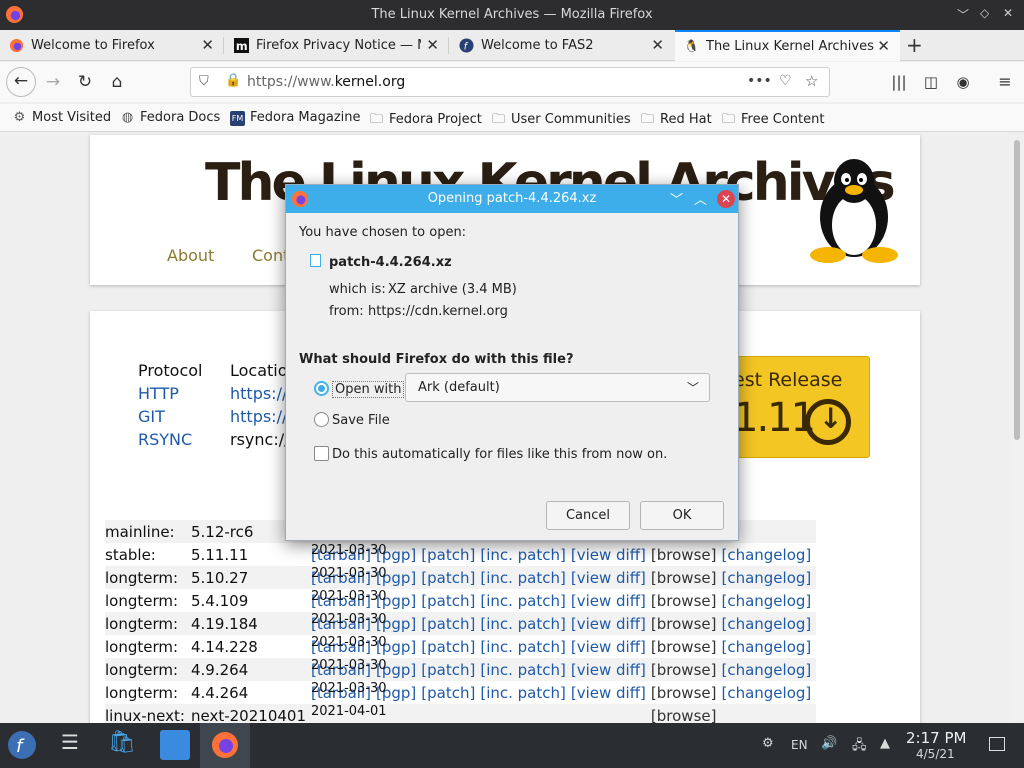 The image size is (1024, 768). I want to click on save-file-radio, so click(321, 419).